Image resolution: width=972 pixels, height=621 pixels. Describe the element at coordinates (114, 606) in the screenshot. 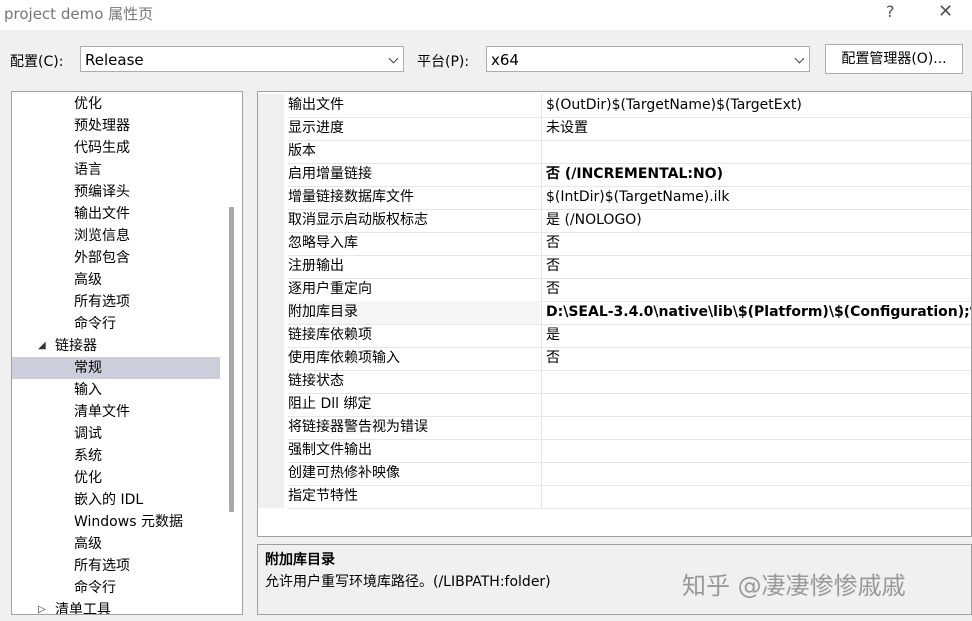

I see `tree-item: ▷ 清单工具` at that location.